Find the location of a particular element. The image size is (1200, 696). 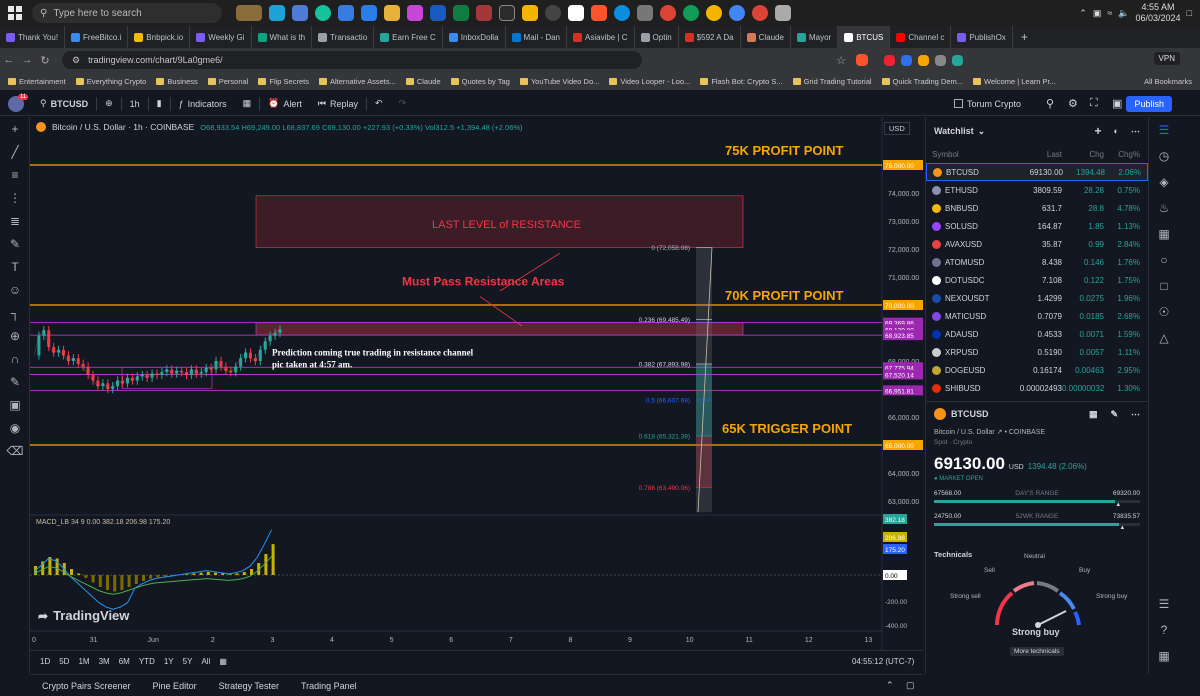

quick-search-icon: ⚲ is located at coordinates (1050, 103).